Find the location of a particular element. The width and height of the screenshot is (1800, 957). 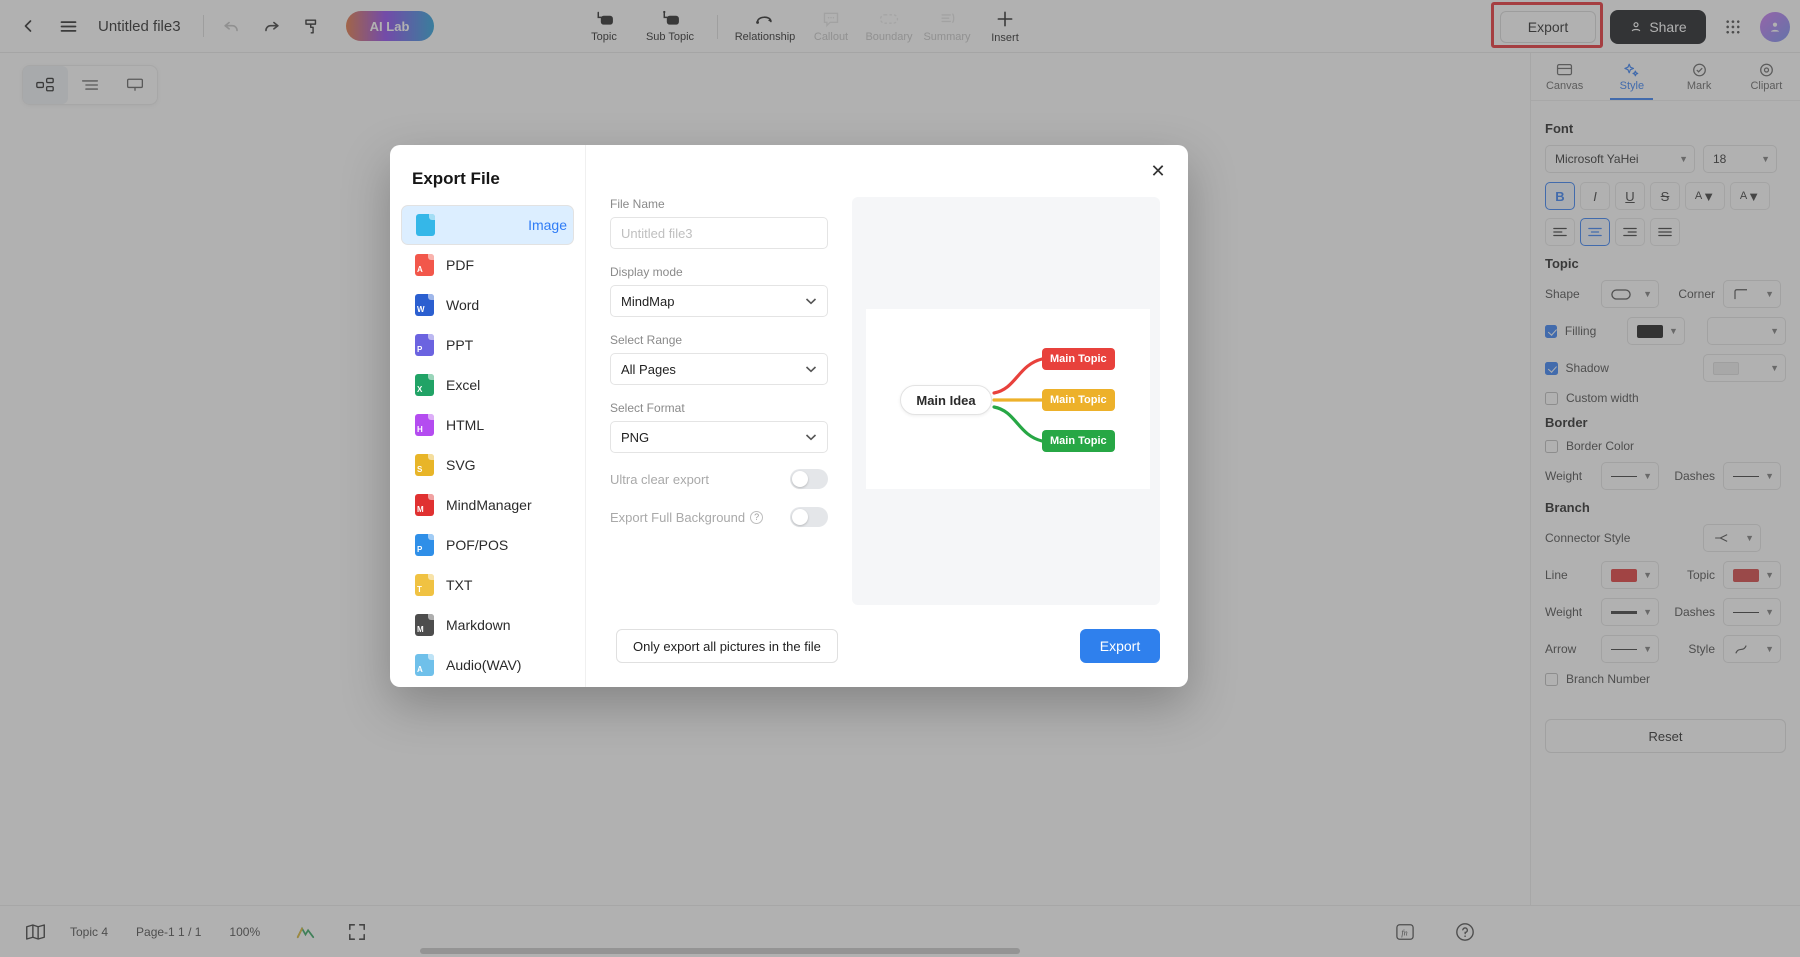

format-item-excel: X Excel is located at coordinates (487, 385).